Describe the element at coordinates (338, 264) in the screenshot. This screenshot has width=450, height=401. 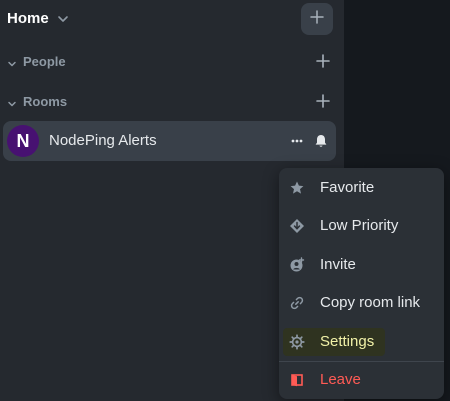
I see `menu-item-label: Invite` at that location.